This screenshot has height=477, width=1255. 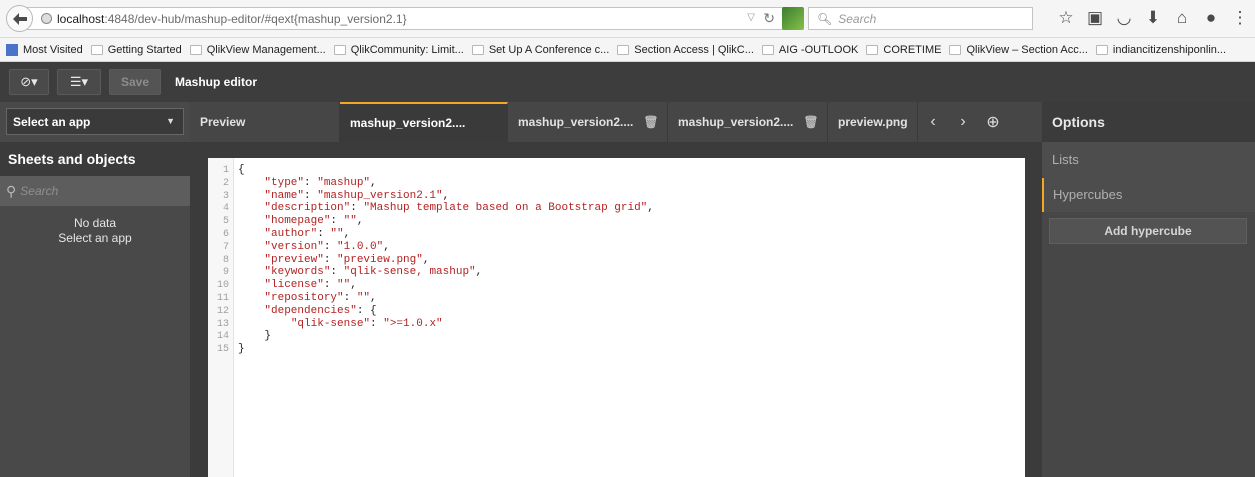 I want to click on reading-list-icon: ▣, so click(x=1095, y=18).